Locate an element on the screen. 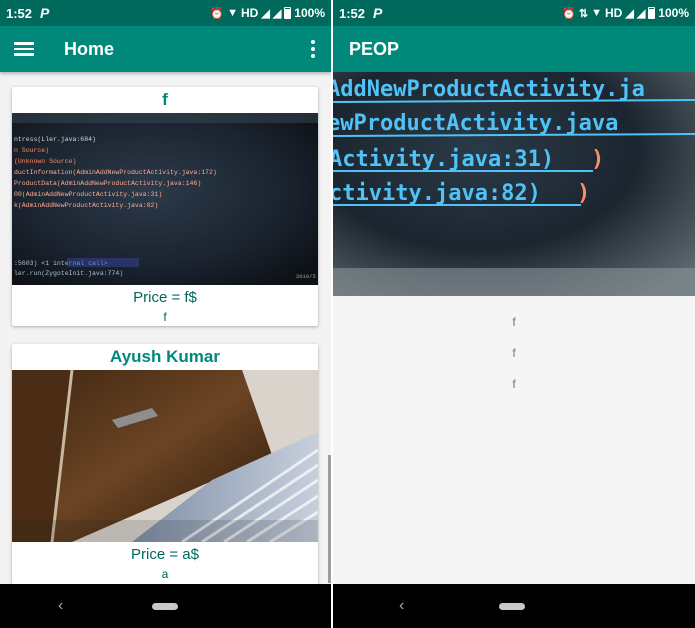 The width and height of the screenshot is (695, 628). product-price: Price = f$ is located at coordinates (165, 297).